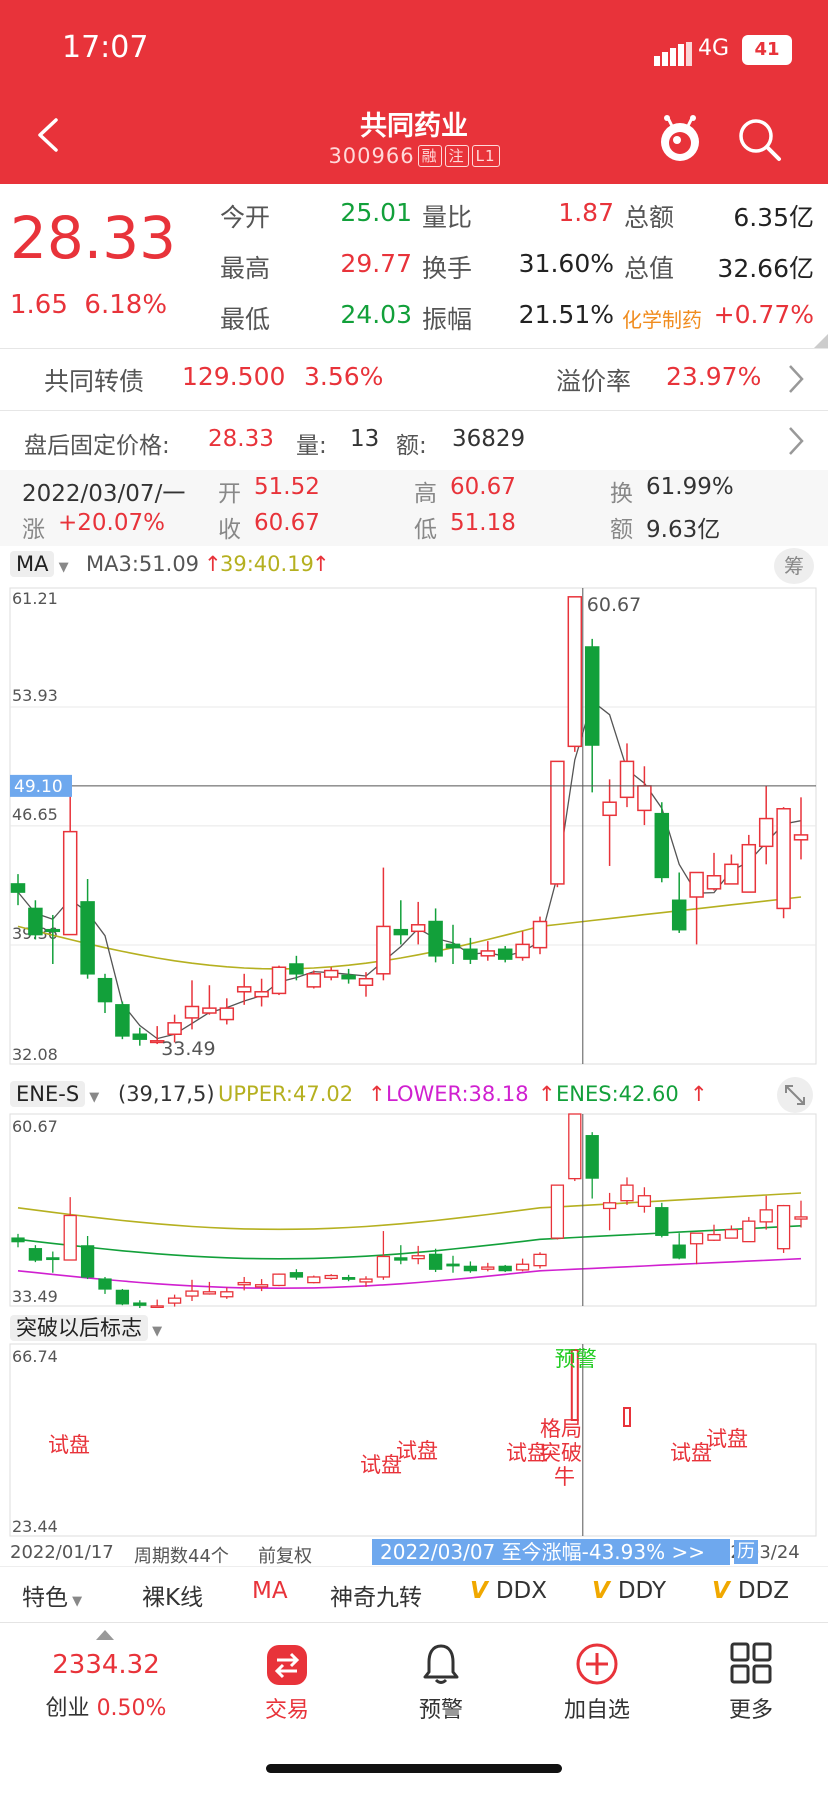  What do you see at coordinates (441, 1664) in the screenshot?
I see `bell-icon` at bounding box center [441, 1664].